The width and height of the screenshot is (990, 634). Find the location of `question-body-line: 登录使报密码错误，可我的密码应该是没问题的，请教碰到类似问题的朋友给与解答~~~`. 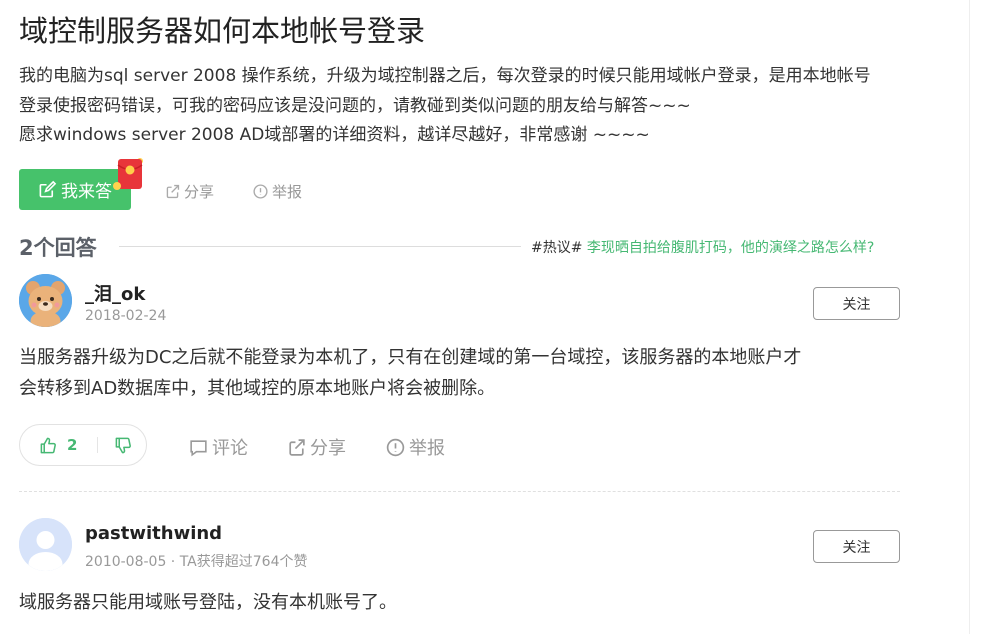

question-body-line: 登录使报密码错误，可我的密码应该是没问题的，请教碰到类似问题的朋友给与解答~~~ is located at coordinates (355, 105).